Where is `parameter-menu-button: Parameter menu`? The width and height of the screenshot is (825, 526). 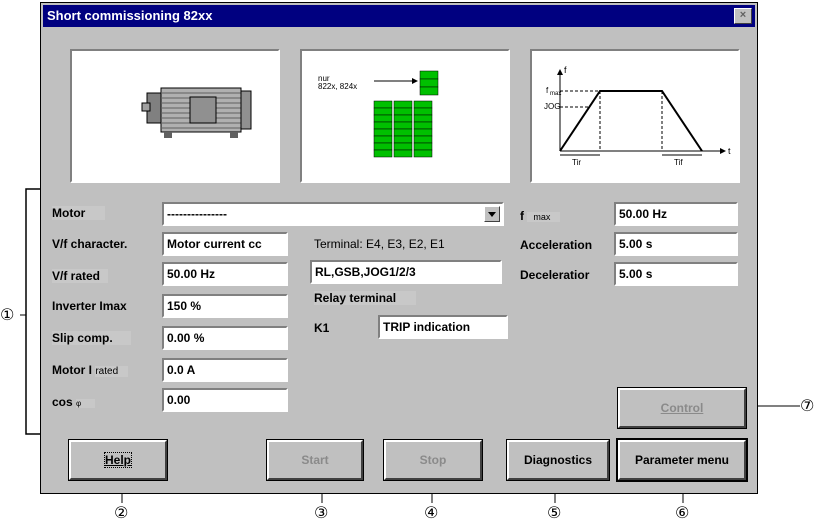 parameter-menu-button: Parameter menu is located at coordinates (682, 460).